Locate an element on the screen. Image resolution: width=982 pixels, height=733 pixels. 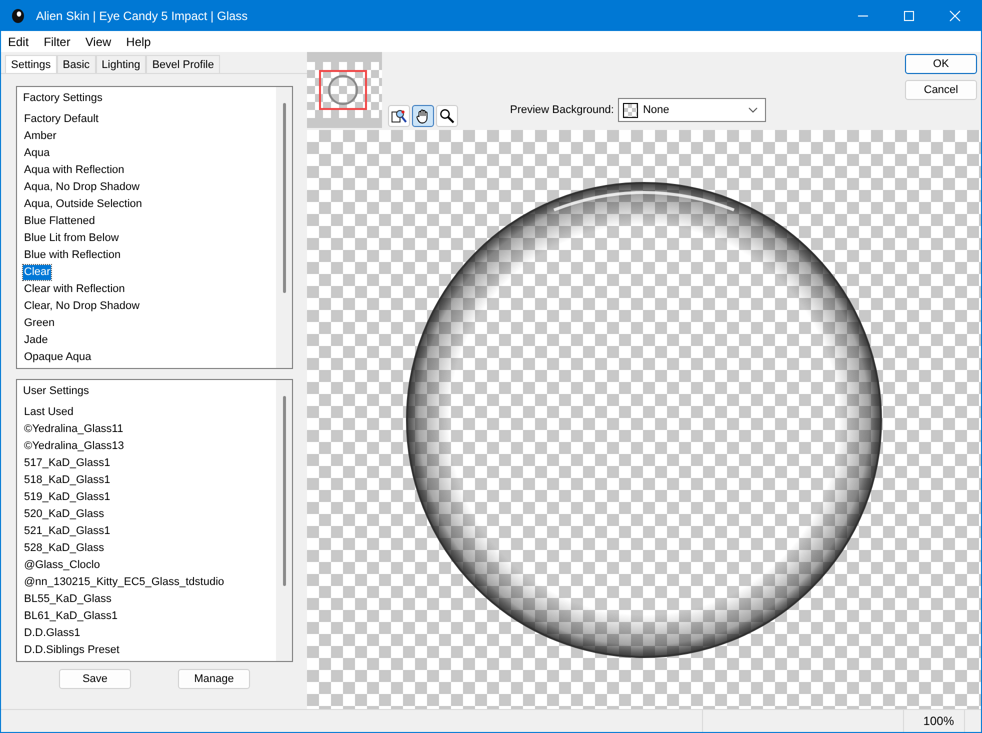
close-icon is located at coordinates (955, 16).